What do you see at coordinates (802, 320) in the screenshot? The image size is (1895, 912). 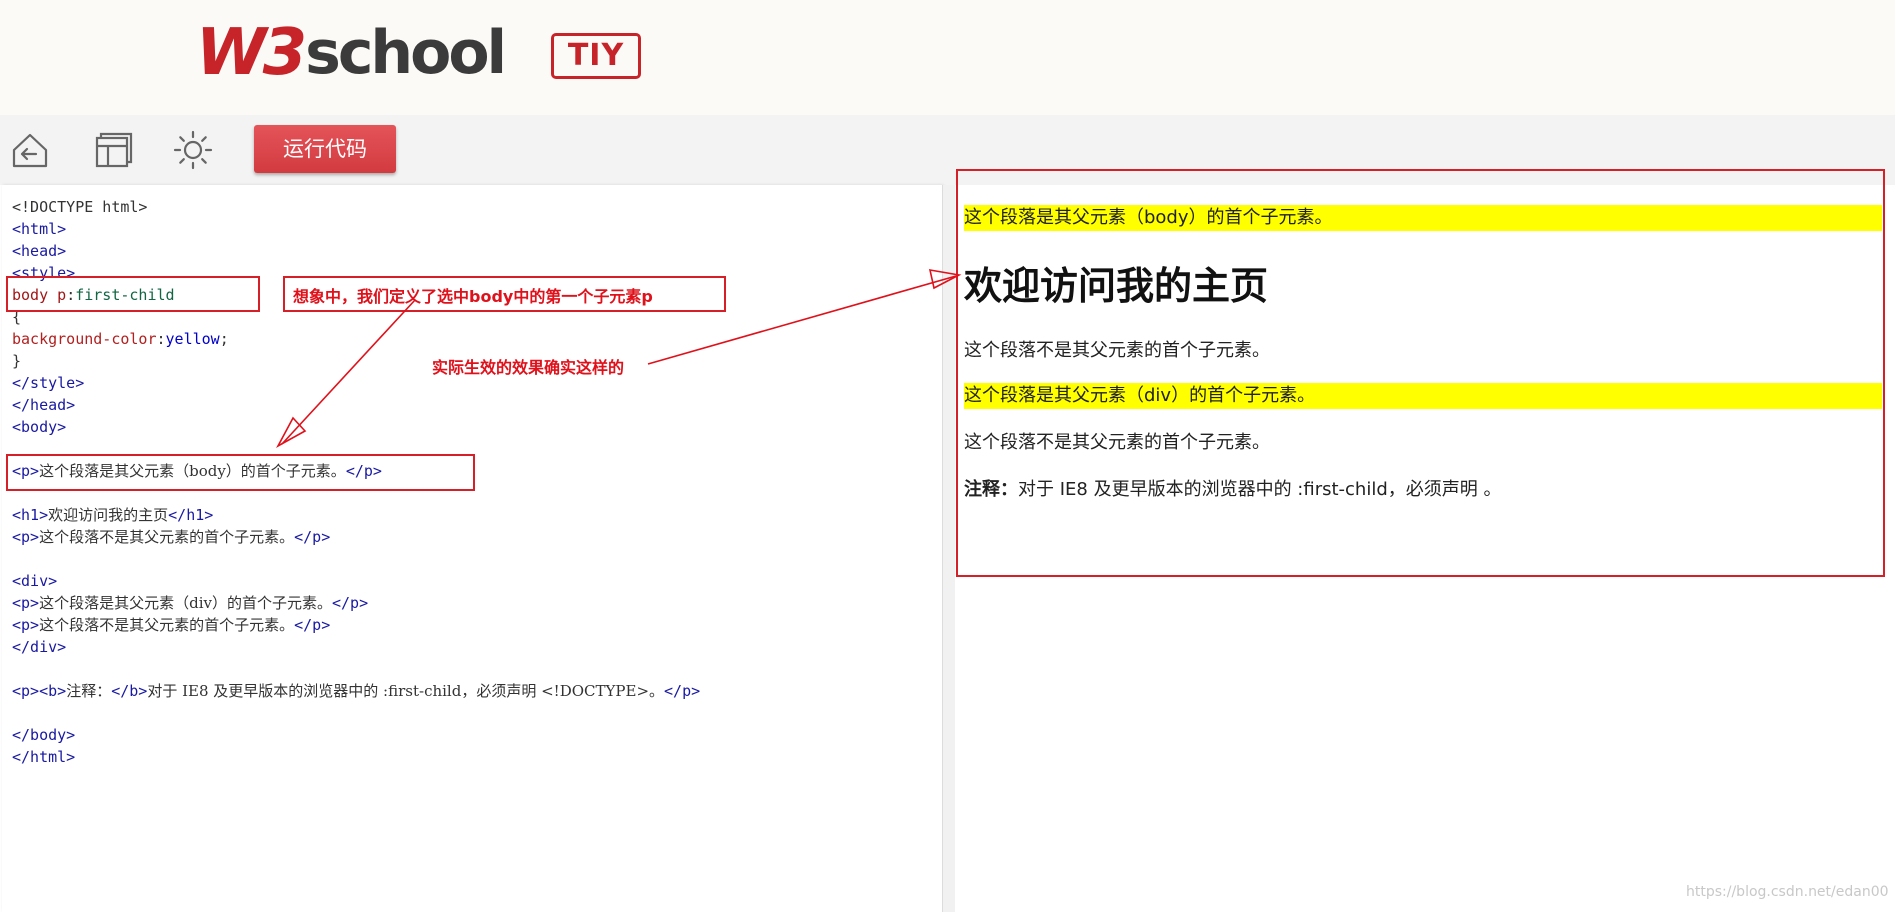 I see `arrow-line-actual` at bounding box center [802, 320].